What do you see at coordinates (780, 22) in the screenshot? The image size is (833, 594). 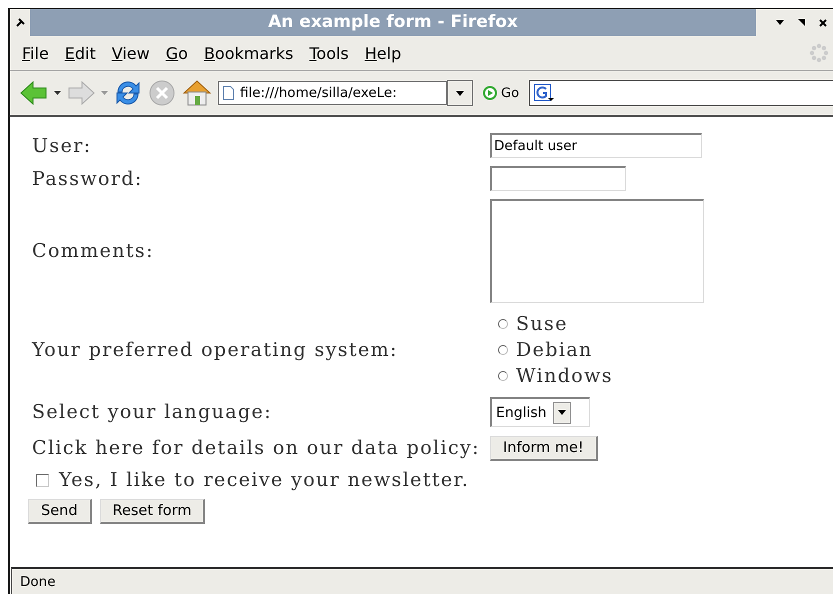 I see `minimize-icon` at bounding box center [780, 22].